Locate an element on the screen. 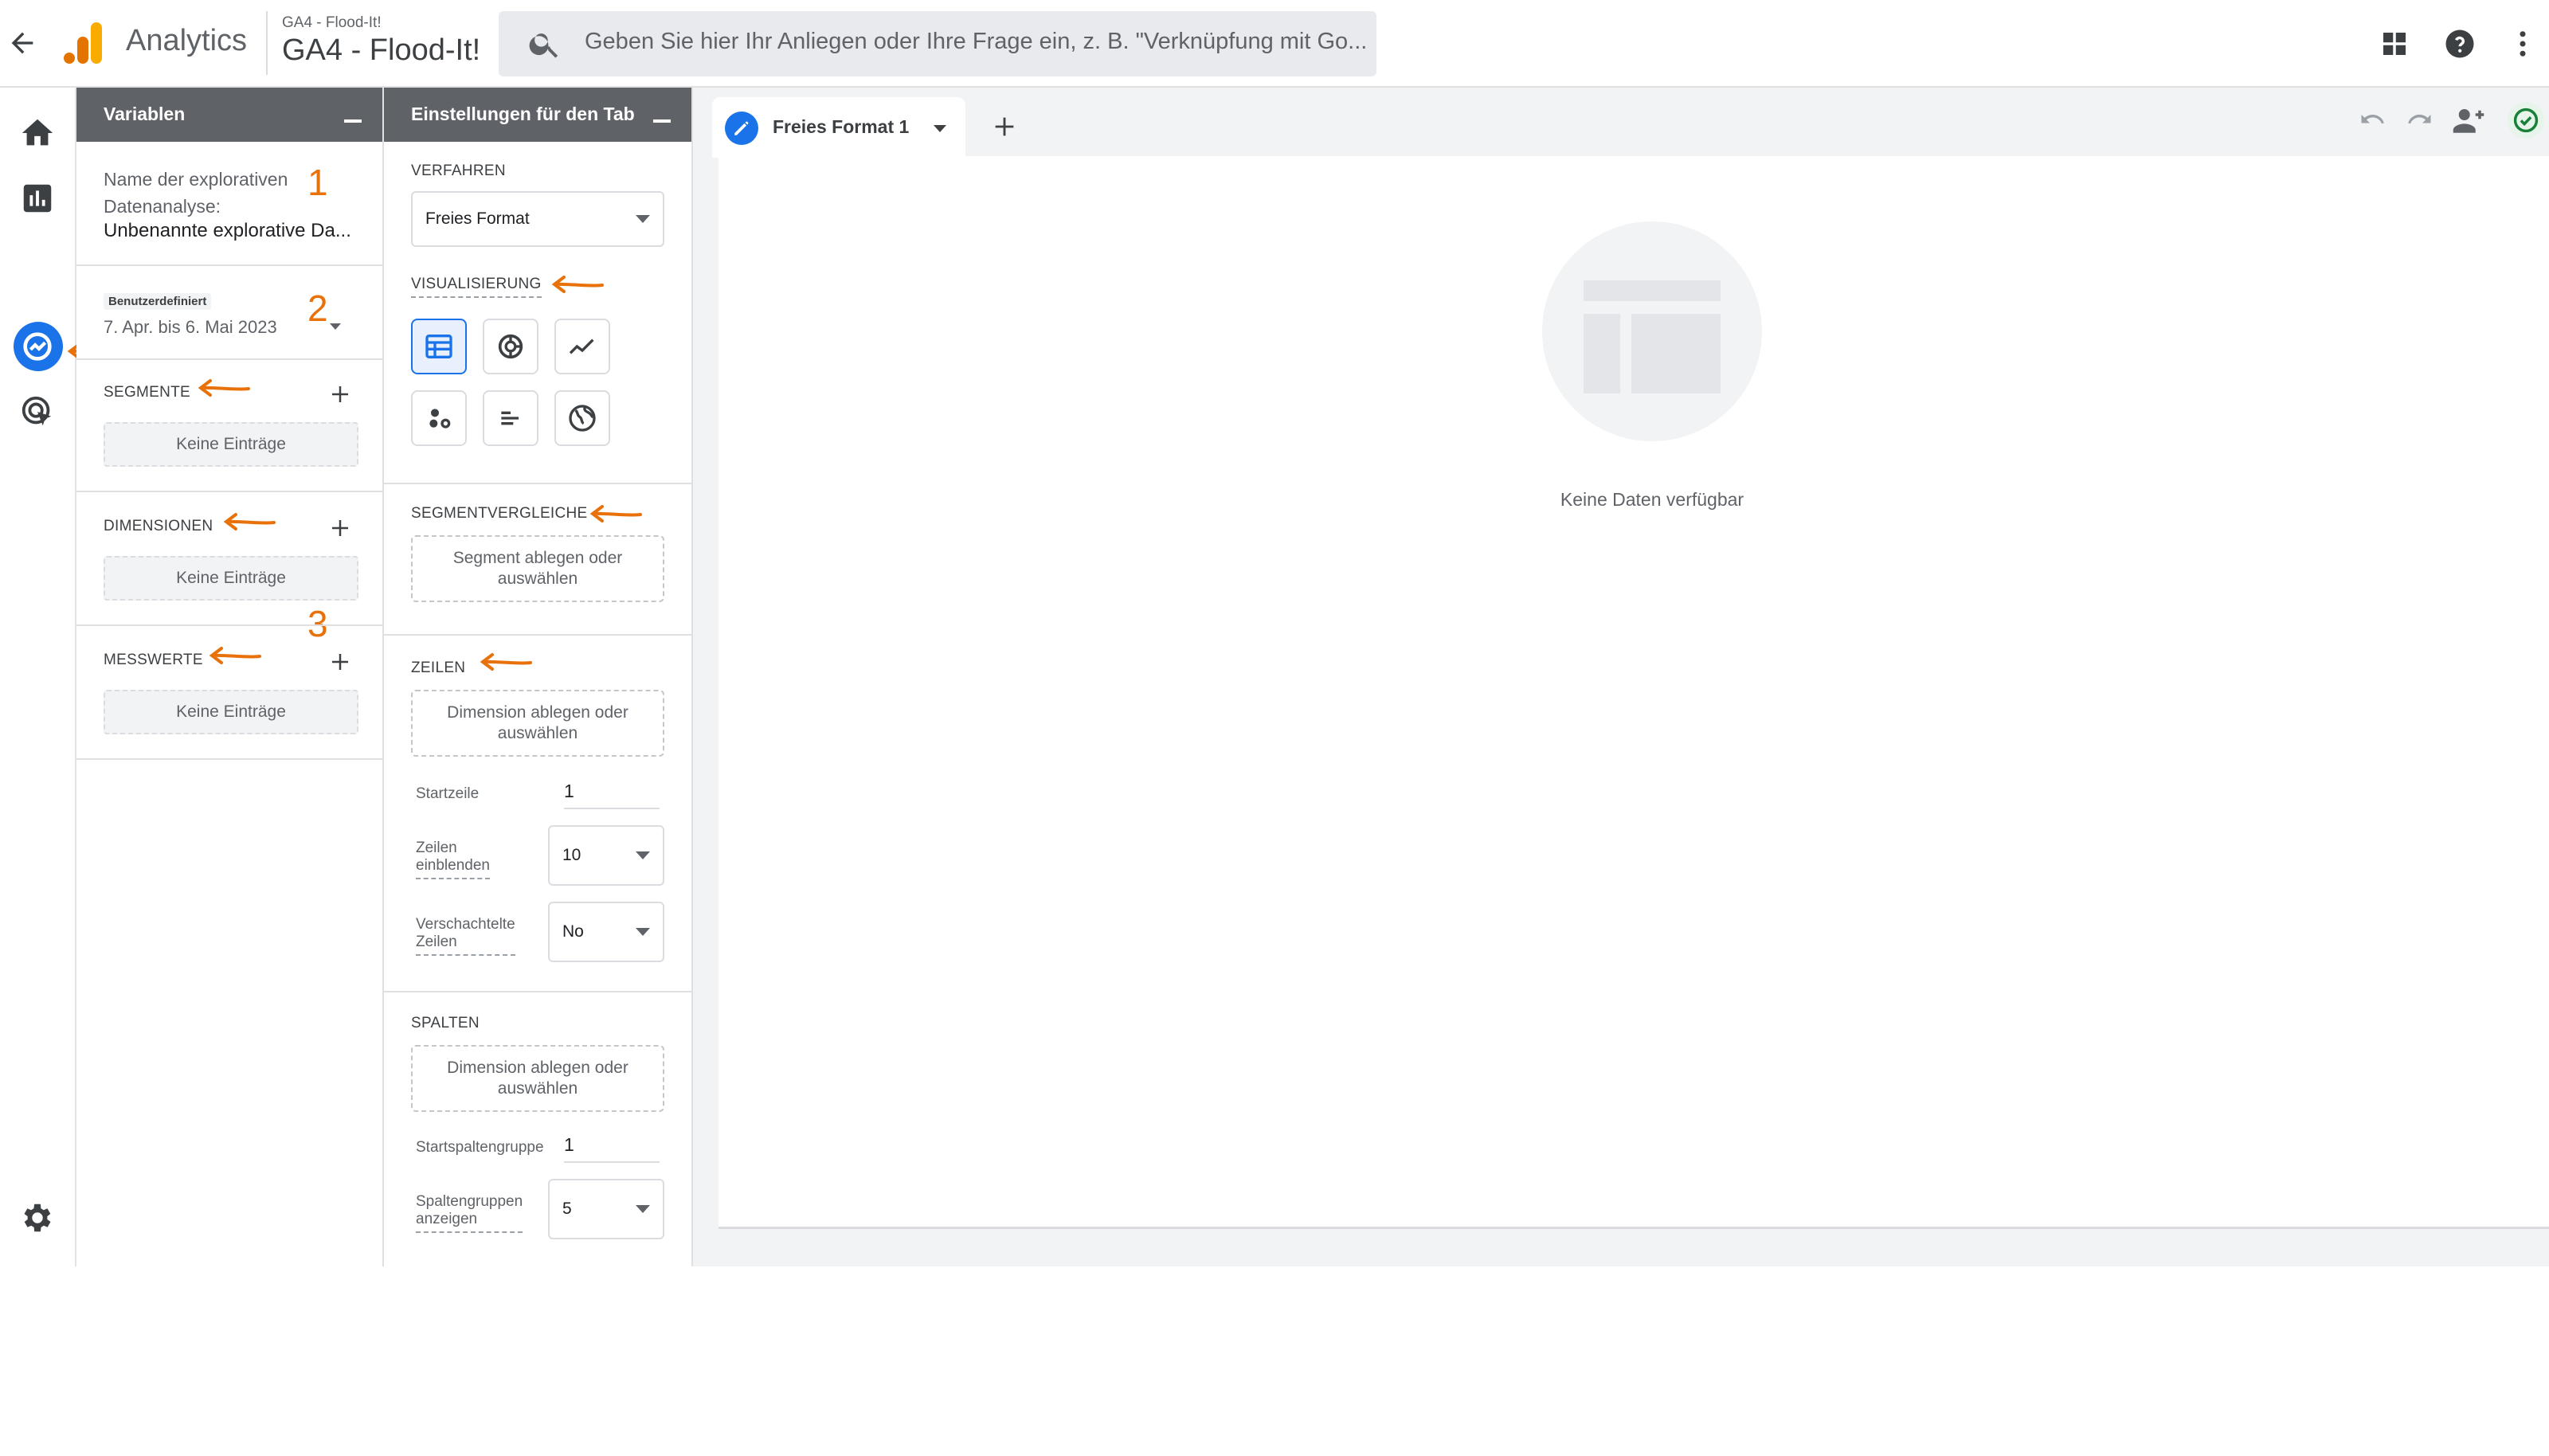 The image size is (2549, 1456). show-col-groups-label-line2: anzeigen is located at coordinates (447, 1219).